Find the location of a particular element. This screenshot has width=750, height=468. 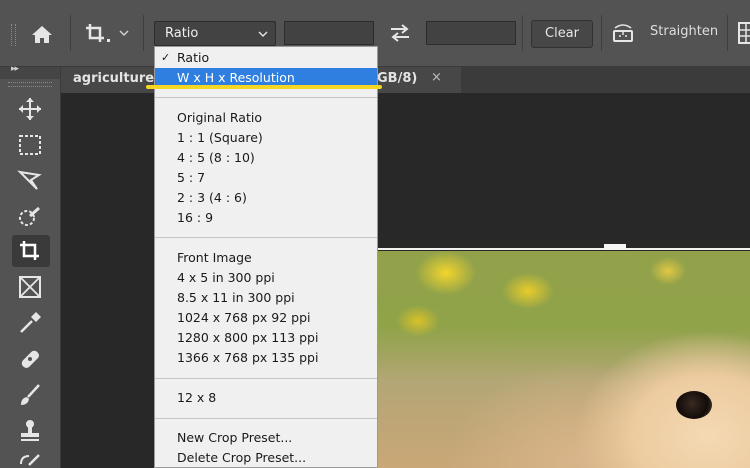

lasso-tool is located at coordinates (31, 181).